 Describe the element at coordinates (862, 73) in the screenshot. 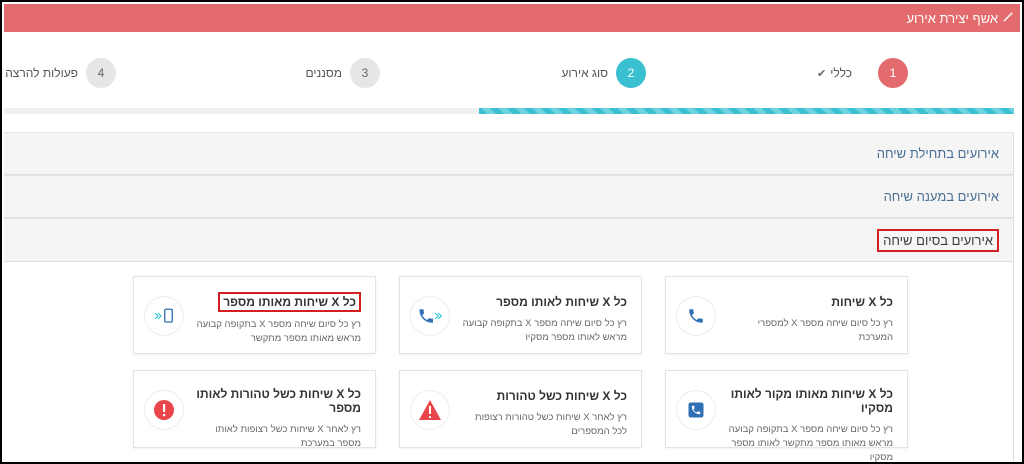

I see `step-general: 1 כללי ✔` at that location.